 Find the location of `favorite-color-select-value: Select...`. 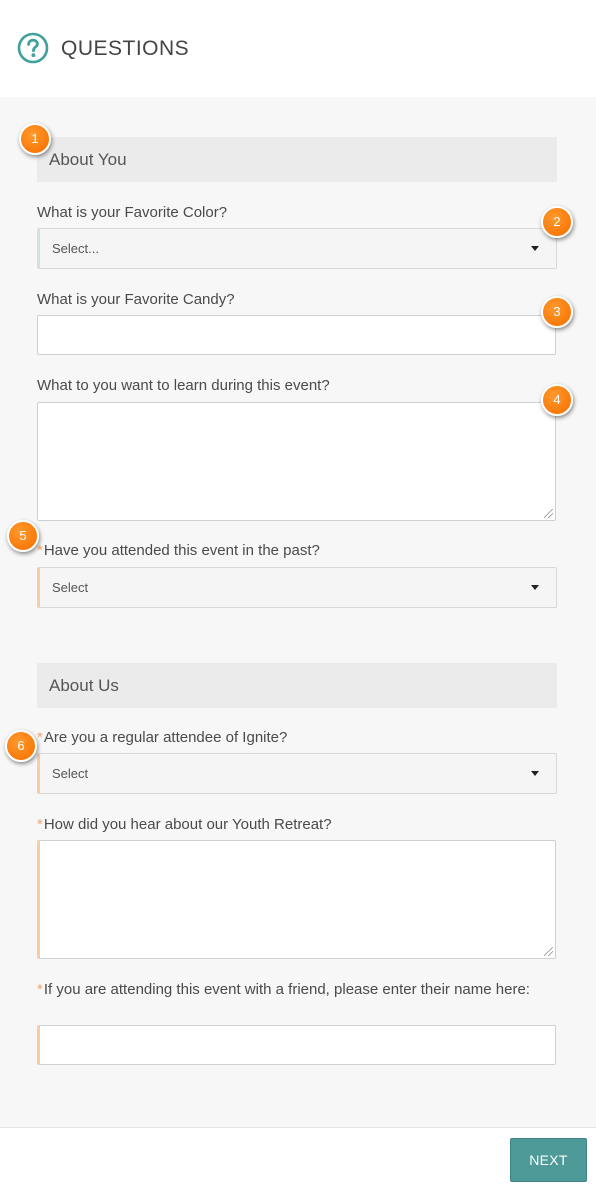

favorite-color-select-value: Select... is located at coordinates (75, 248).